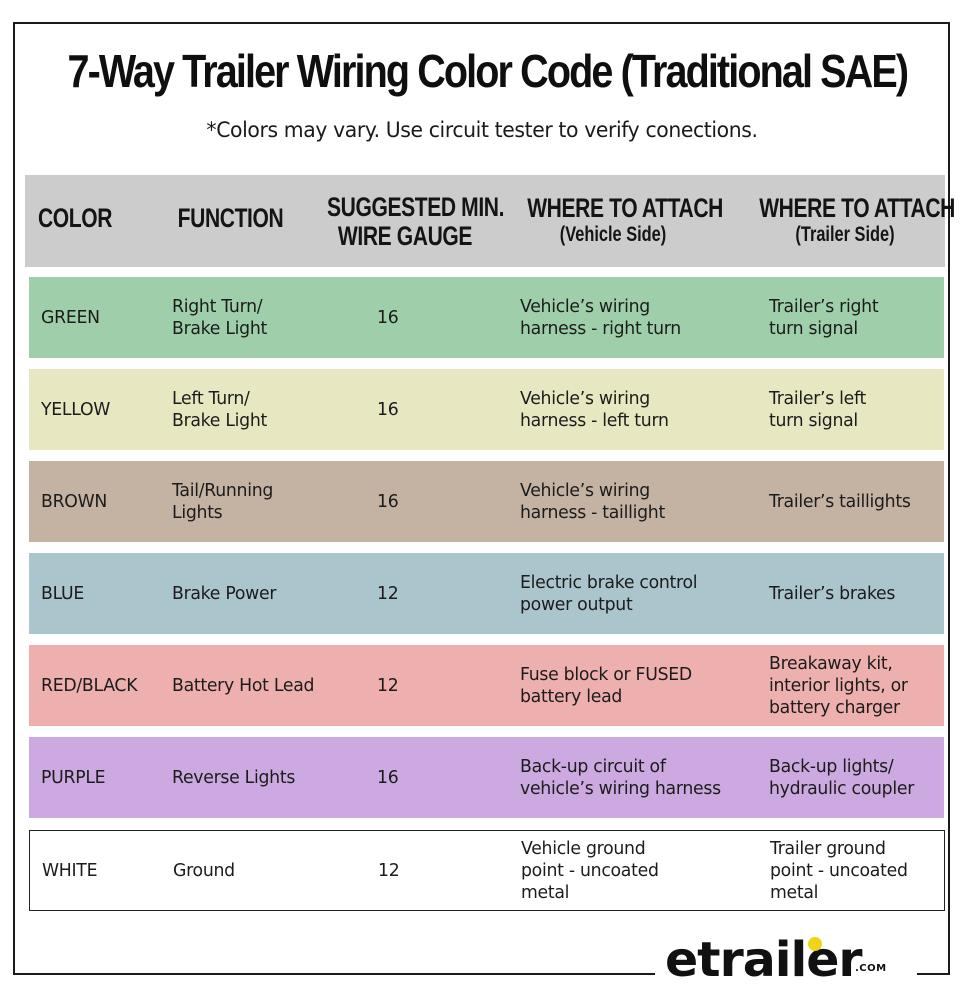 The height and width of the screenshot is (1000, 964). Describe the element at coordinates (594, 420) in the screenshot. I see `cell-vehicle-side-line: harness - left turn` at that location.